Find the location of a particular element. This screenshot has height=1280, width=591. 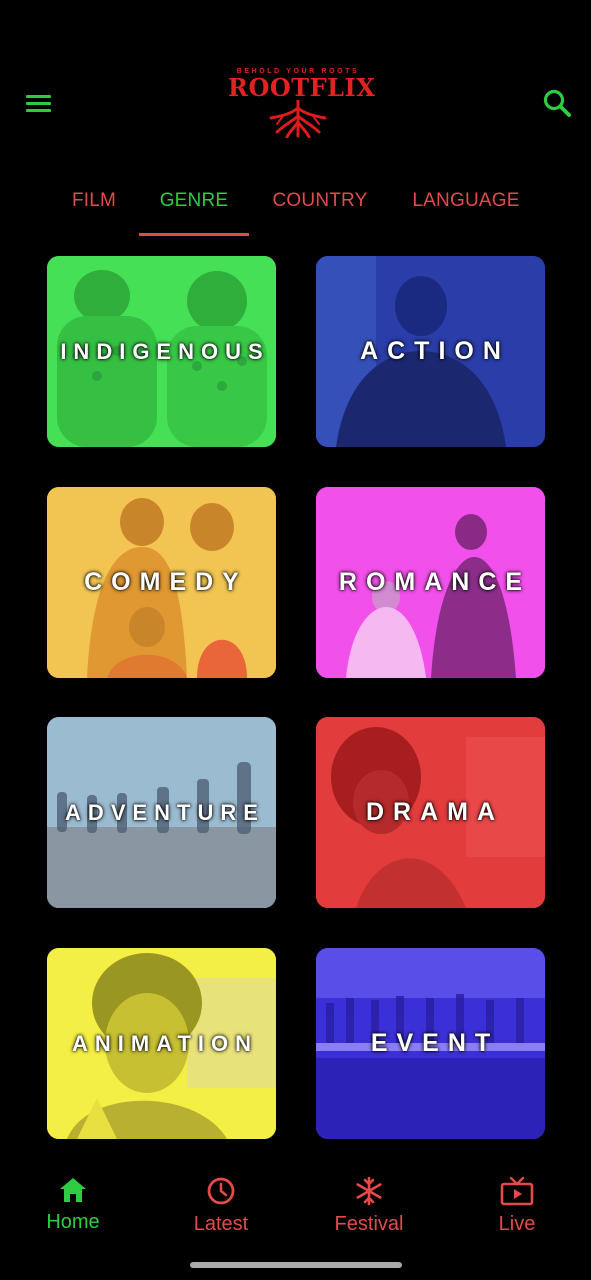

nav-latest-label: Latest is located at coordinates (221, 1224).